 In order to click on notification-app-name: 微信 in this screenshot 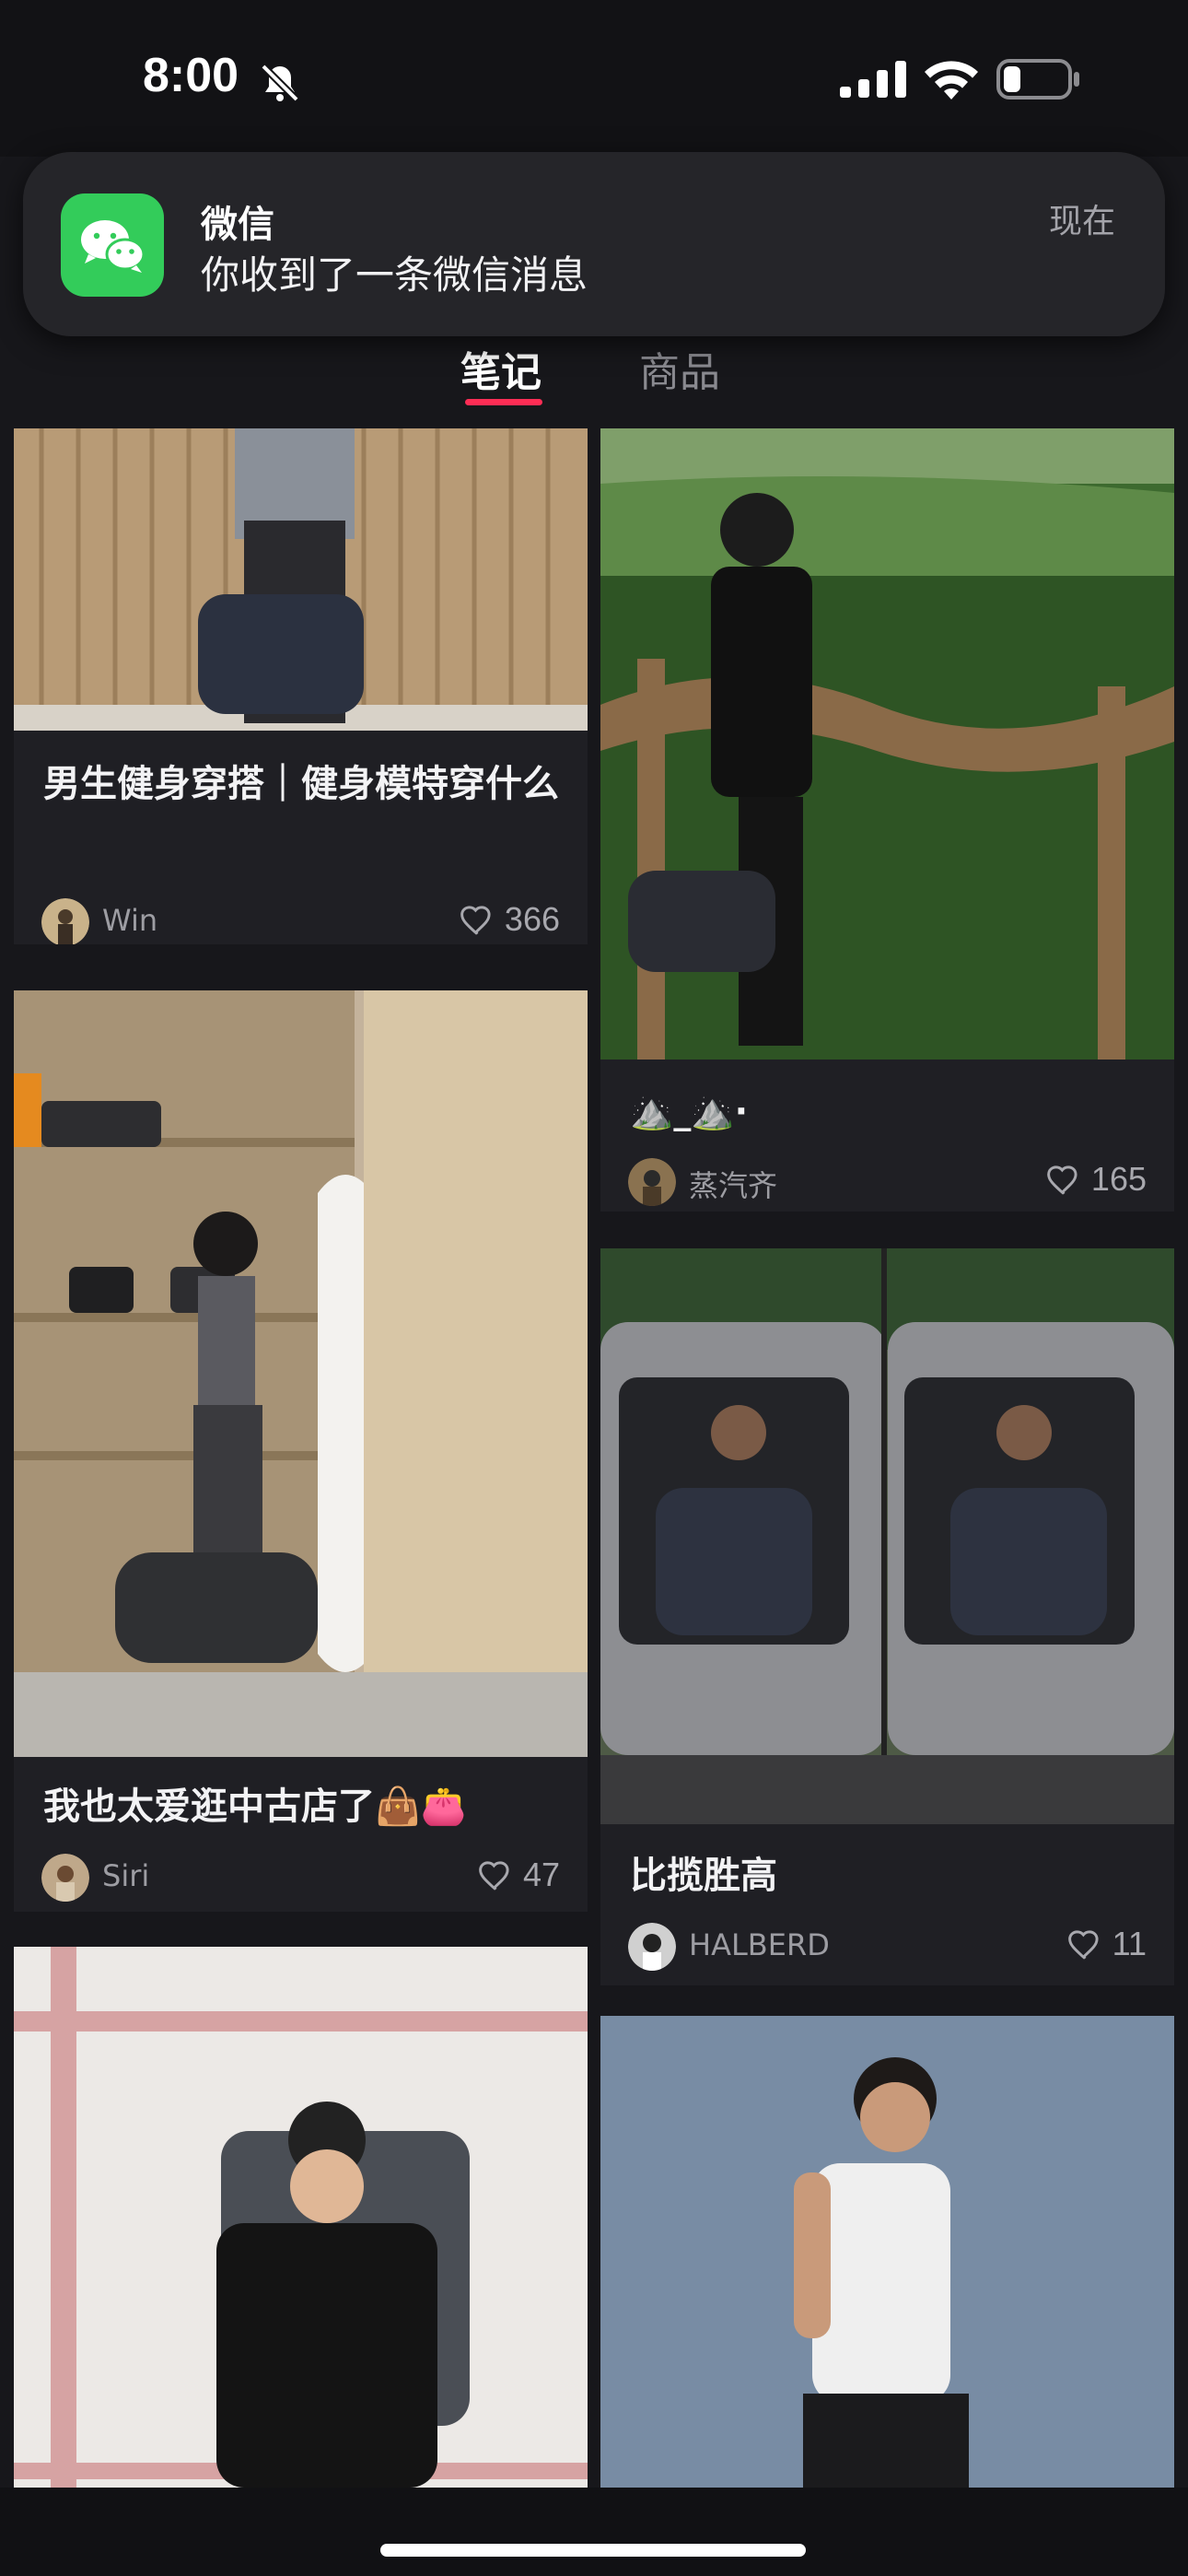, I will do `click(237, 225)`.